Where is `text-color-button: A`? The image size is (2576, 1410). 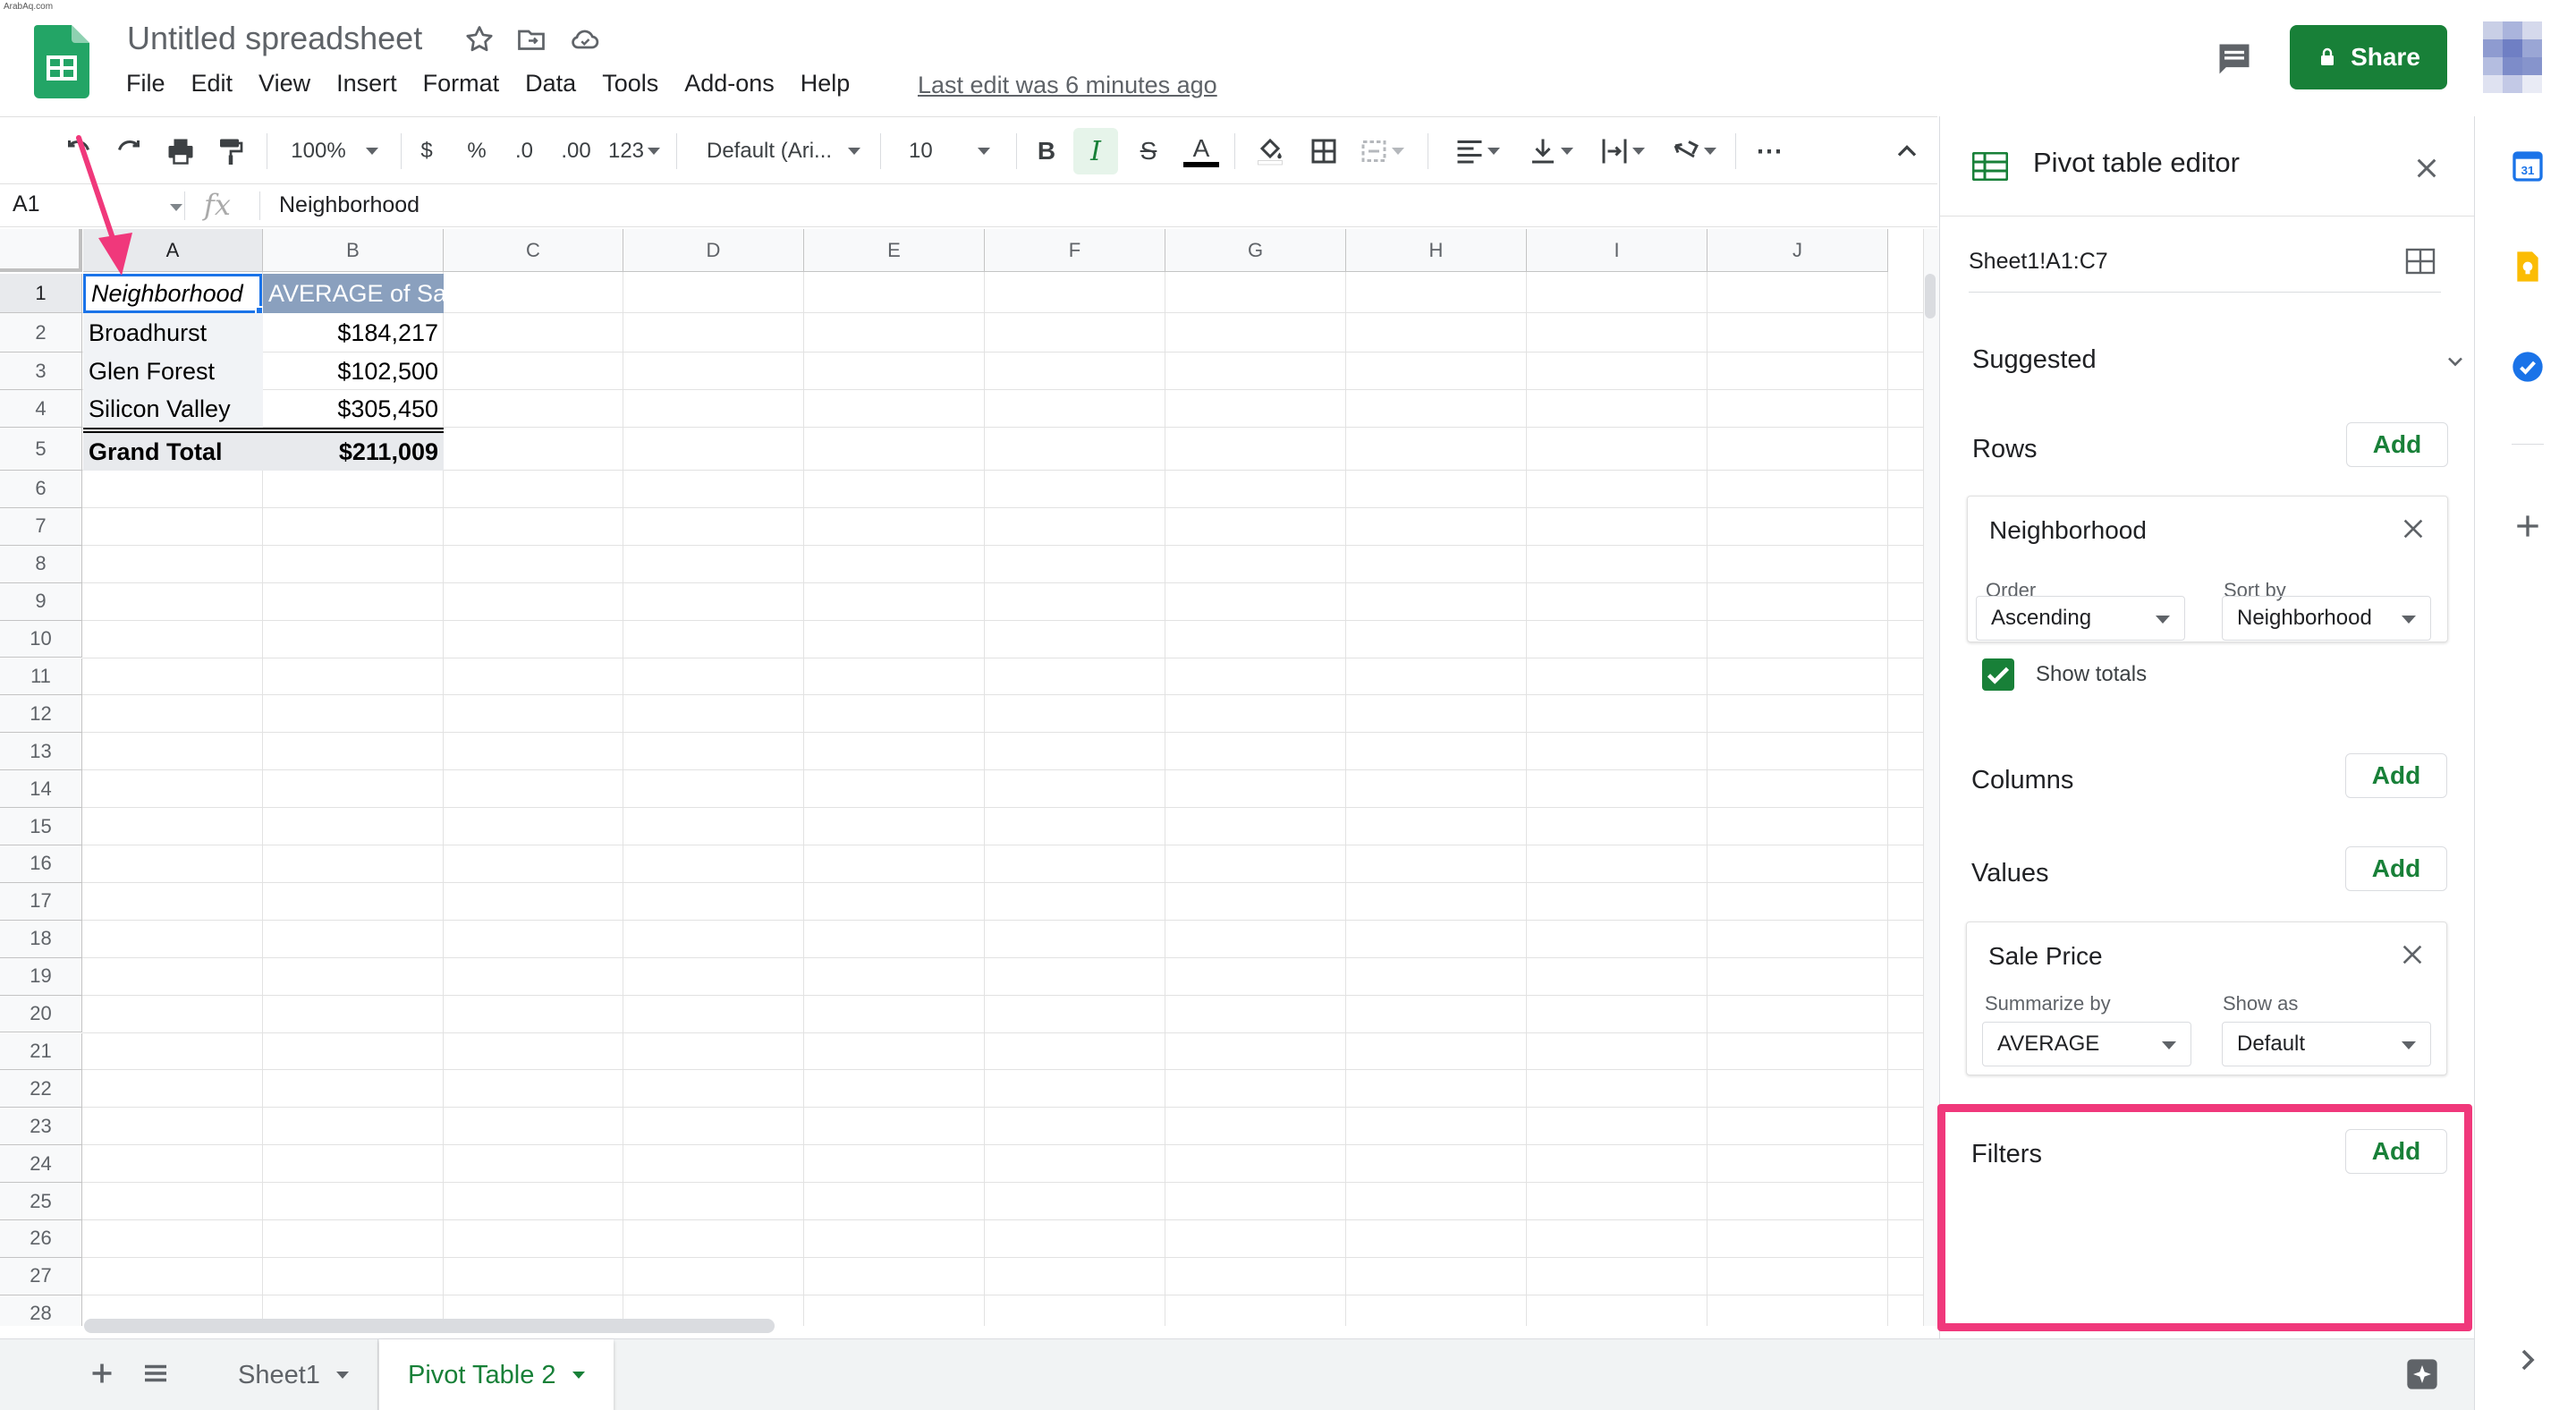
text-color-button: A is located at coordinates (1201, 151).